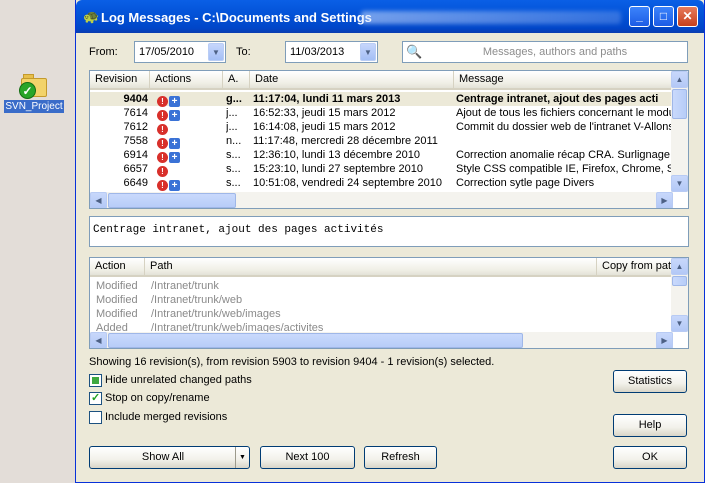 This screenshot has width=705, height=483. I want to click on show-all-button: Show All ▼, so click(169, 457).